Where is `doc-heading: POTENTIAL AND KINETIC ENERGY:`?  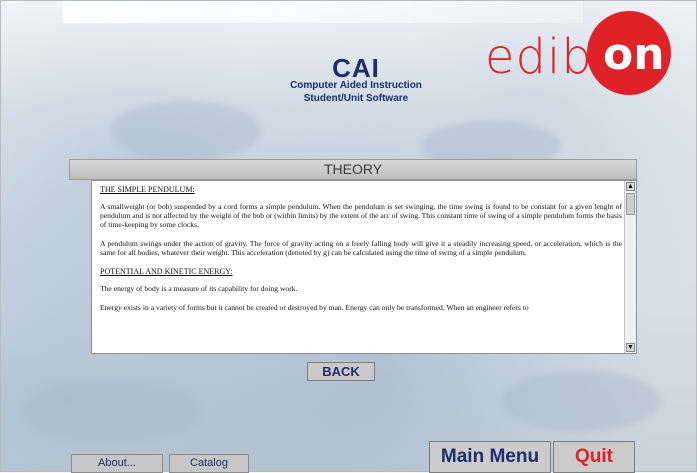 doc-heading: POTENTIAL AND KINETIC ENERGY: is located at coordinates (166, 271).